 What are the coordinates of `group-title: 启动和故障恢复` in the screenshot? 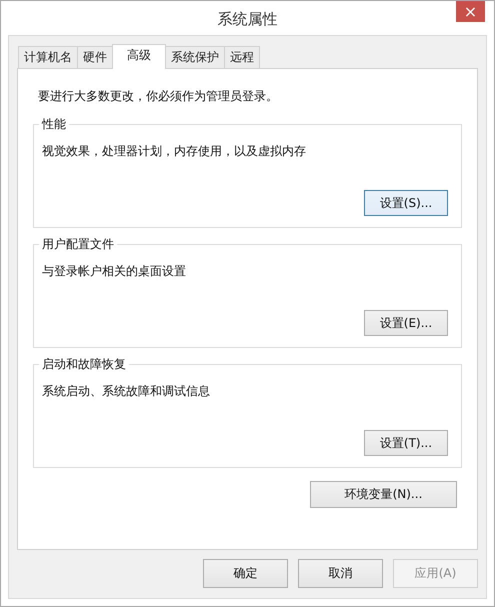 It's located at (84, 364).